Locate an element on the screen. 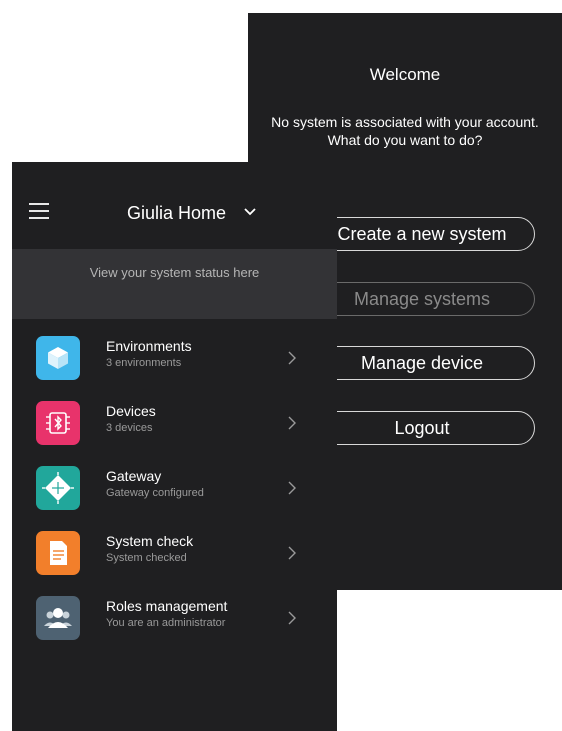  menu-item-devices: Devices 3 devices is located at coordinates (174, 423).